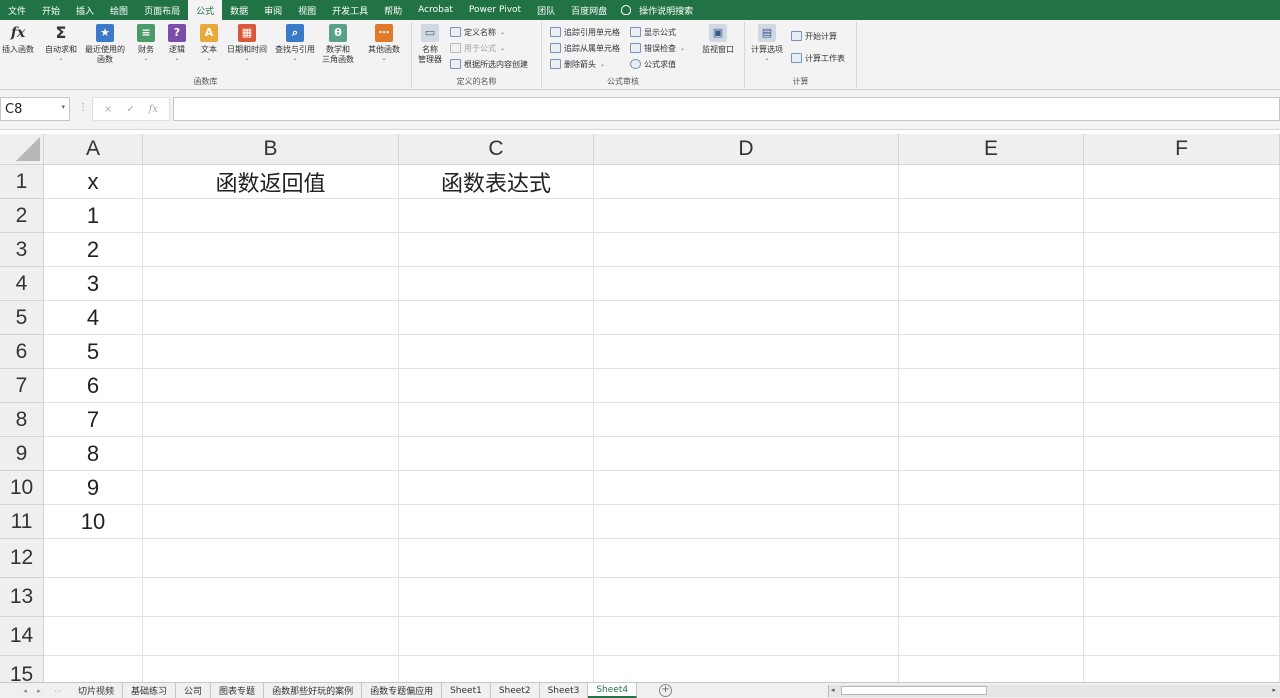 The width and height of the screenshot is (1280, 698). Describe the element at coordinates (767, 43) in the screenshot. I see `calc-options-button: ▤ 计算选项 ⌄` at that location.